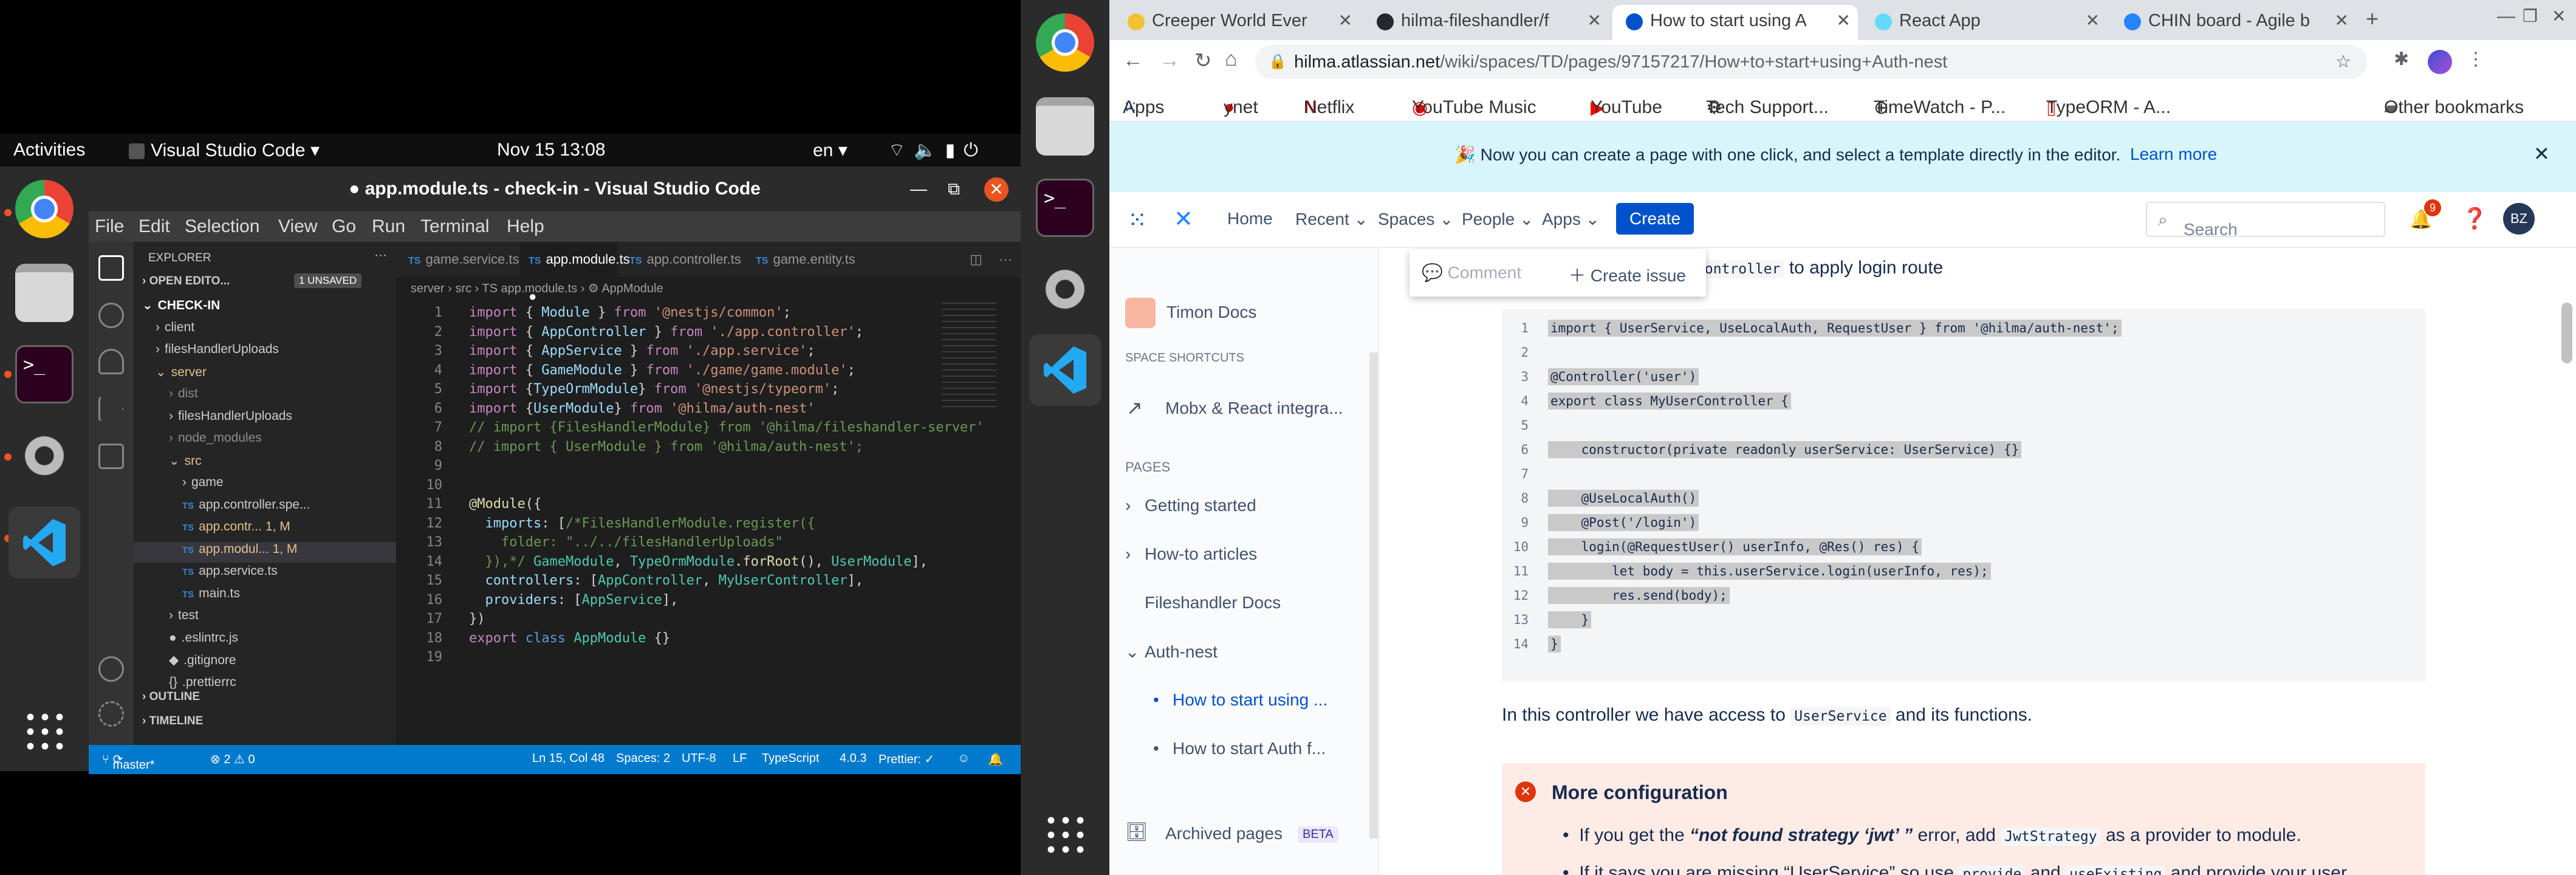  Describe the element at coordinates (265, 375) in the screenshot. I see `tree-item: ⌄ server` at that location.